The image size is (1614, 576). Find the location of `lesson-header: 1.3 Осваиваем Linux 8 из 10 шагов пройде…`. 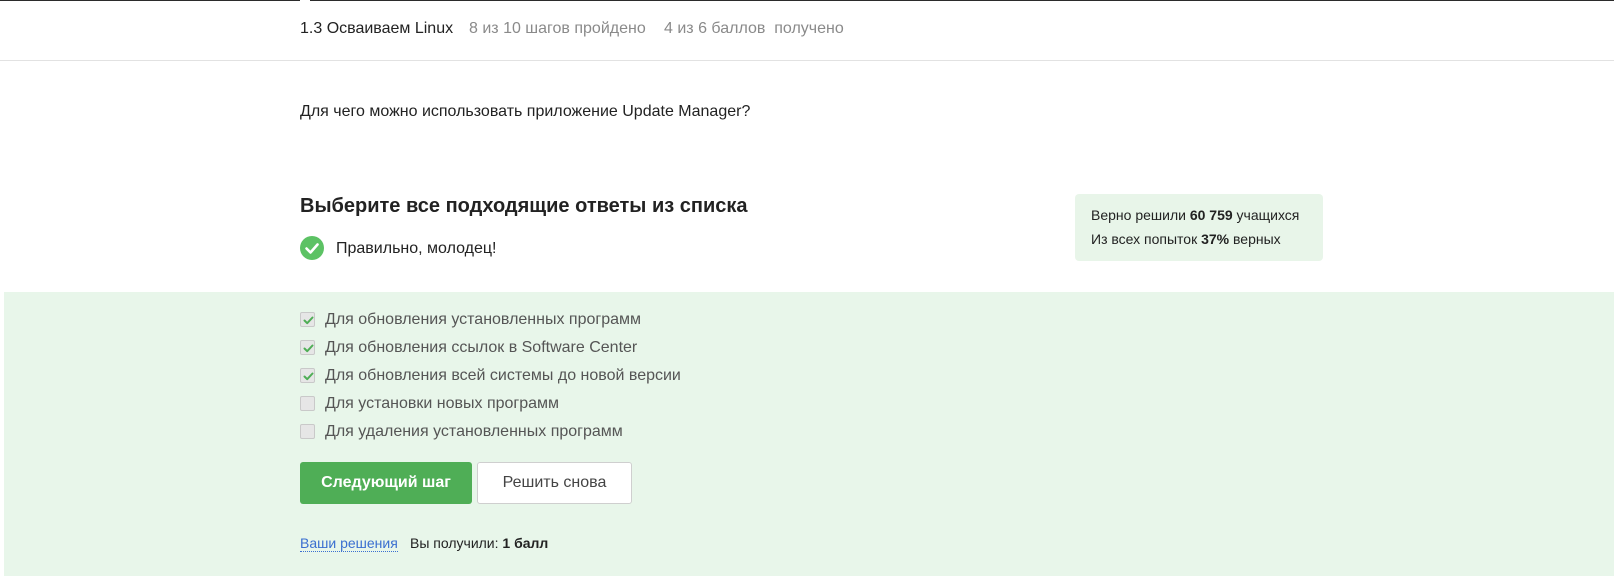

lesson-header: 1.3 Осваиваем Linux 8 из 10 шагов пройде… is located at coordinates (807, 30).